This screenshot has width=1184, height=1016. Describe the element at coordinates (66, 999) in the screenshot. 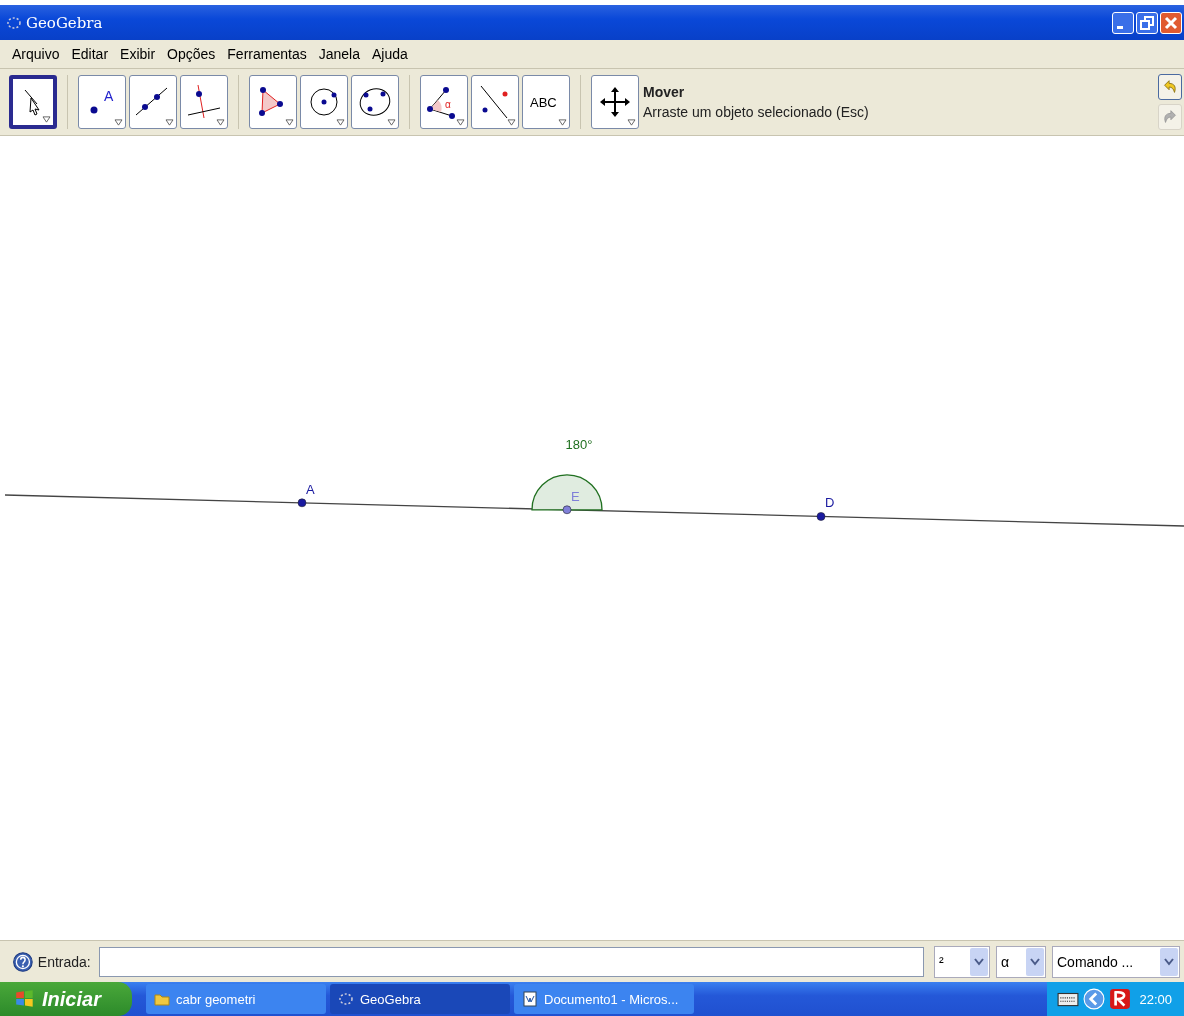

I see `start-button: Iniciar` at that location.